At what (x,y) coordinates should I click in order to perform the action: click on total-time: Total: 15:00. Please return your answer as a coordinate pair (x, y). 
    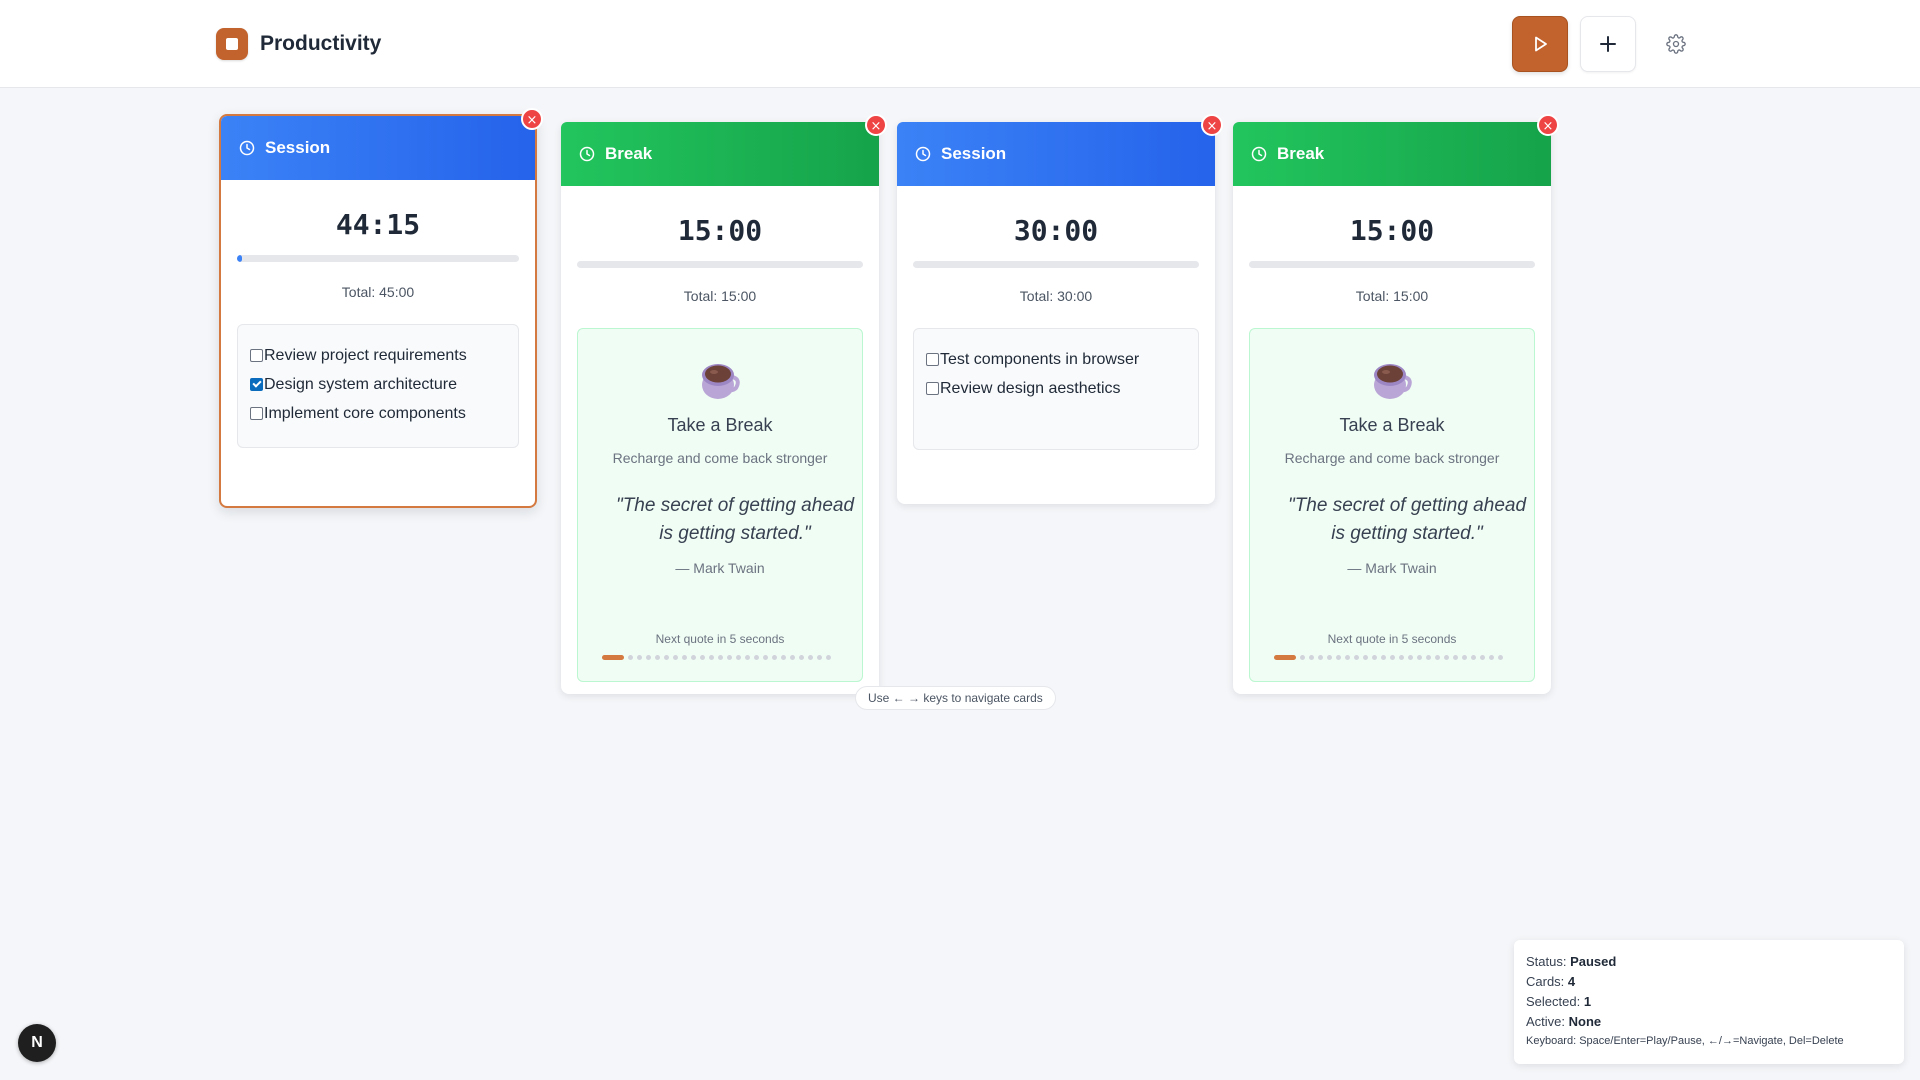
    Looking at the image, I should click on (720, 296).